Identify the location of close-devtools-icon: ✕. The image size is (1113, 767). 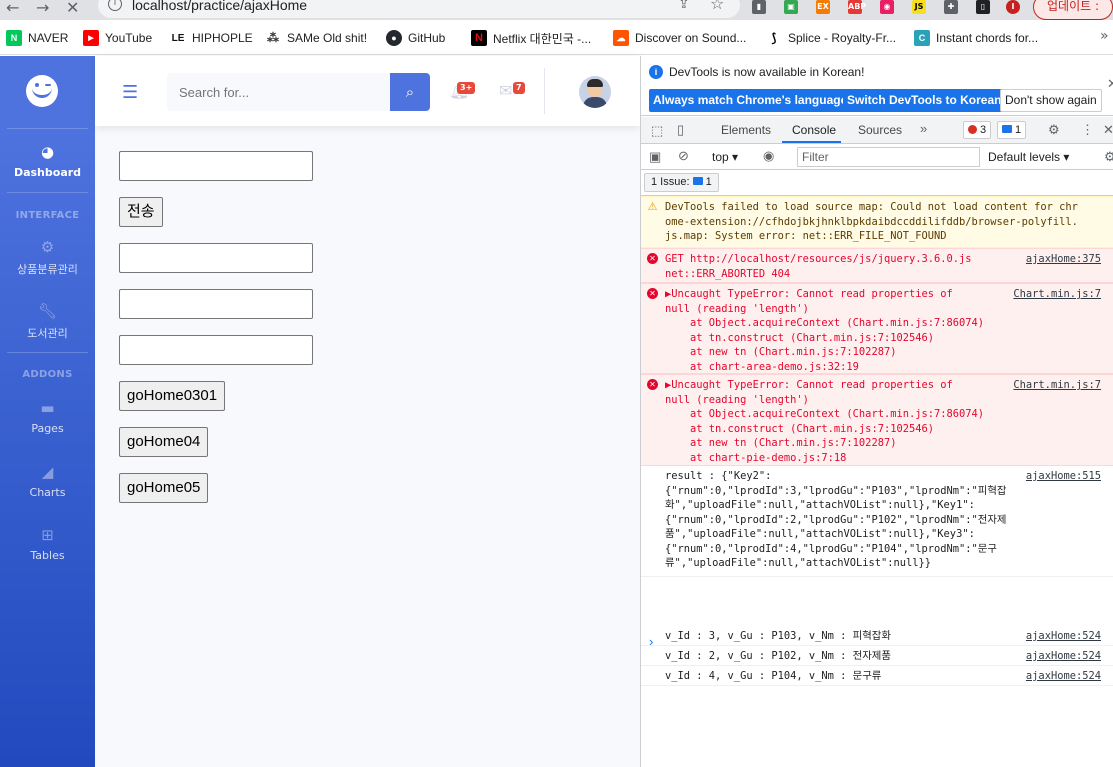
(1108, 130).